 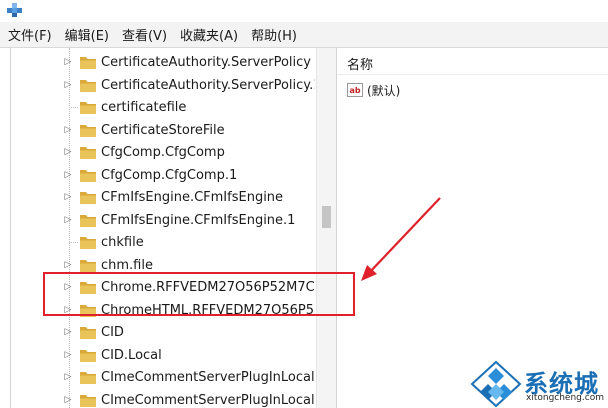 I want to click on tree-item: ▷ CID.Local, so click(x=163, y=355).